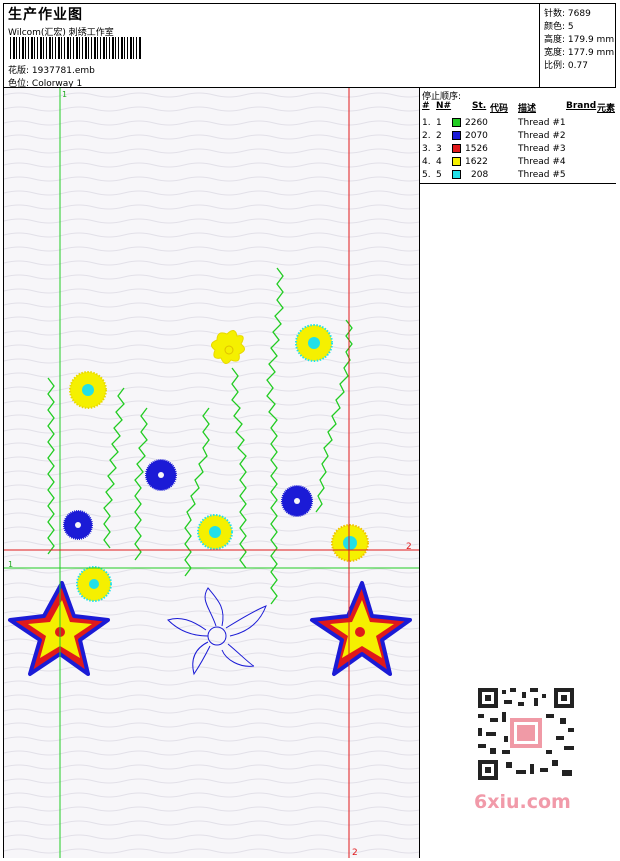 Image resolution: width=620 pixels, height=861 pixels. I want to click on col-header: 元素, so click(606, 109).